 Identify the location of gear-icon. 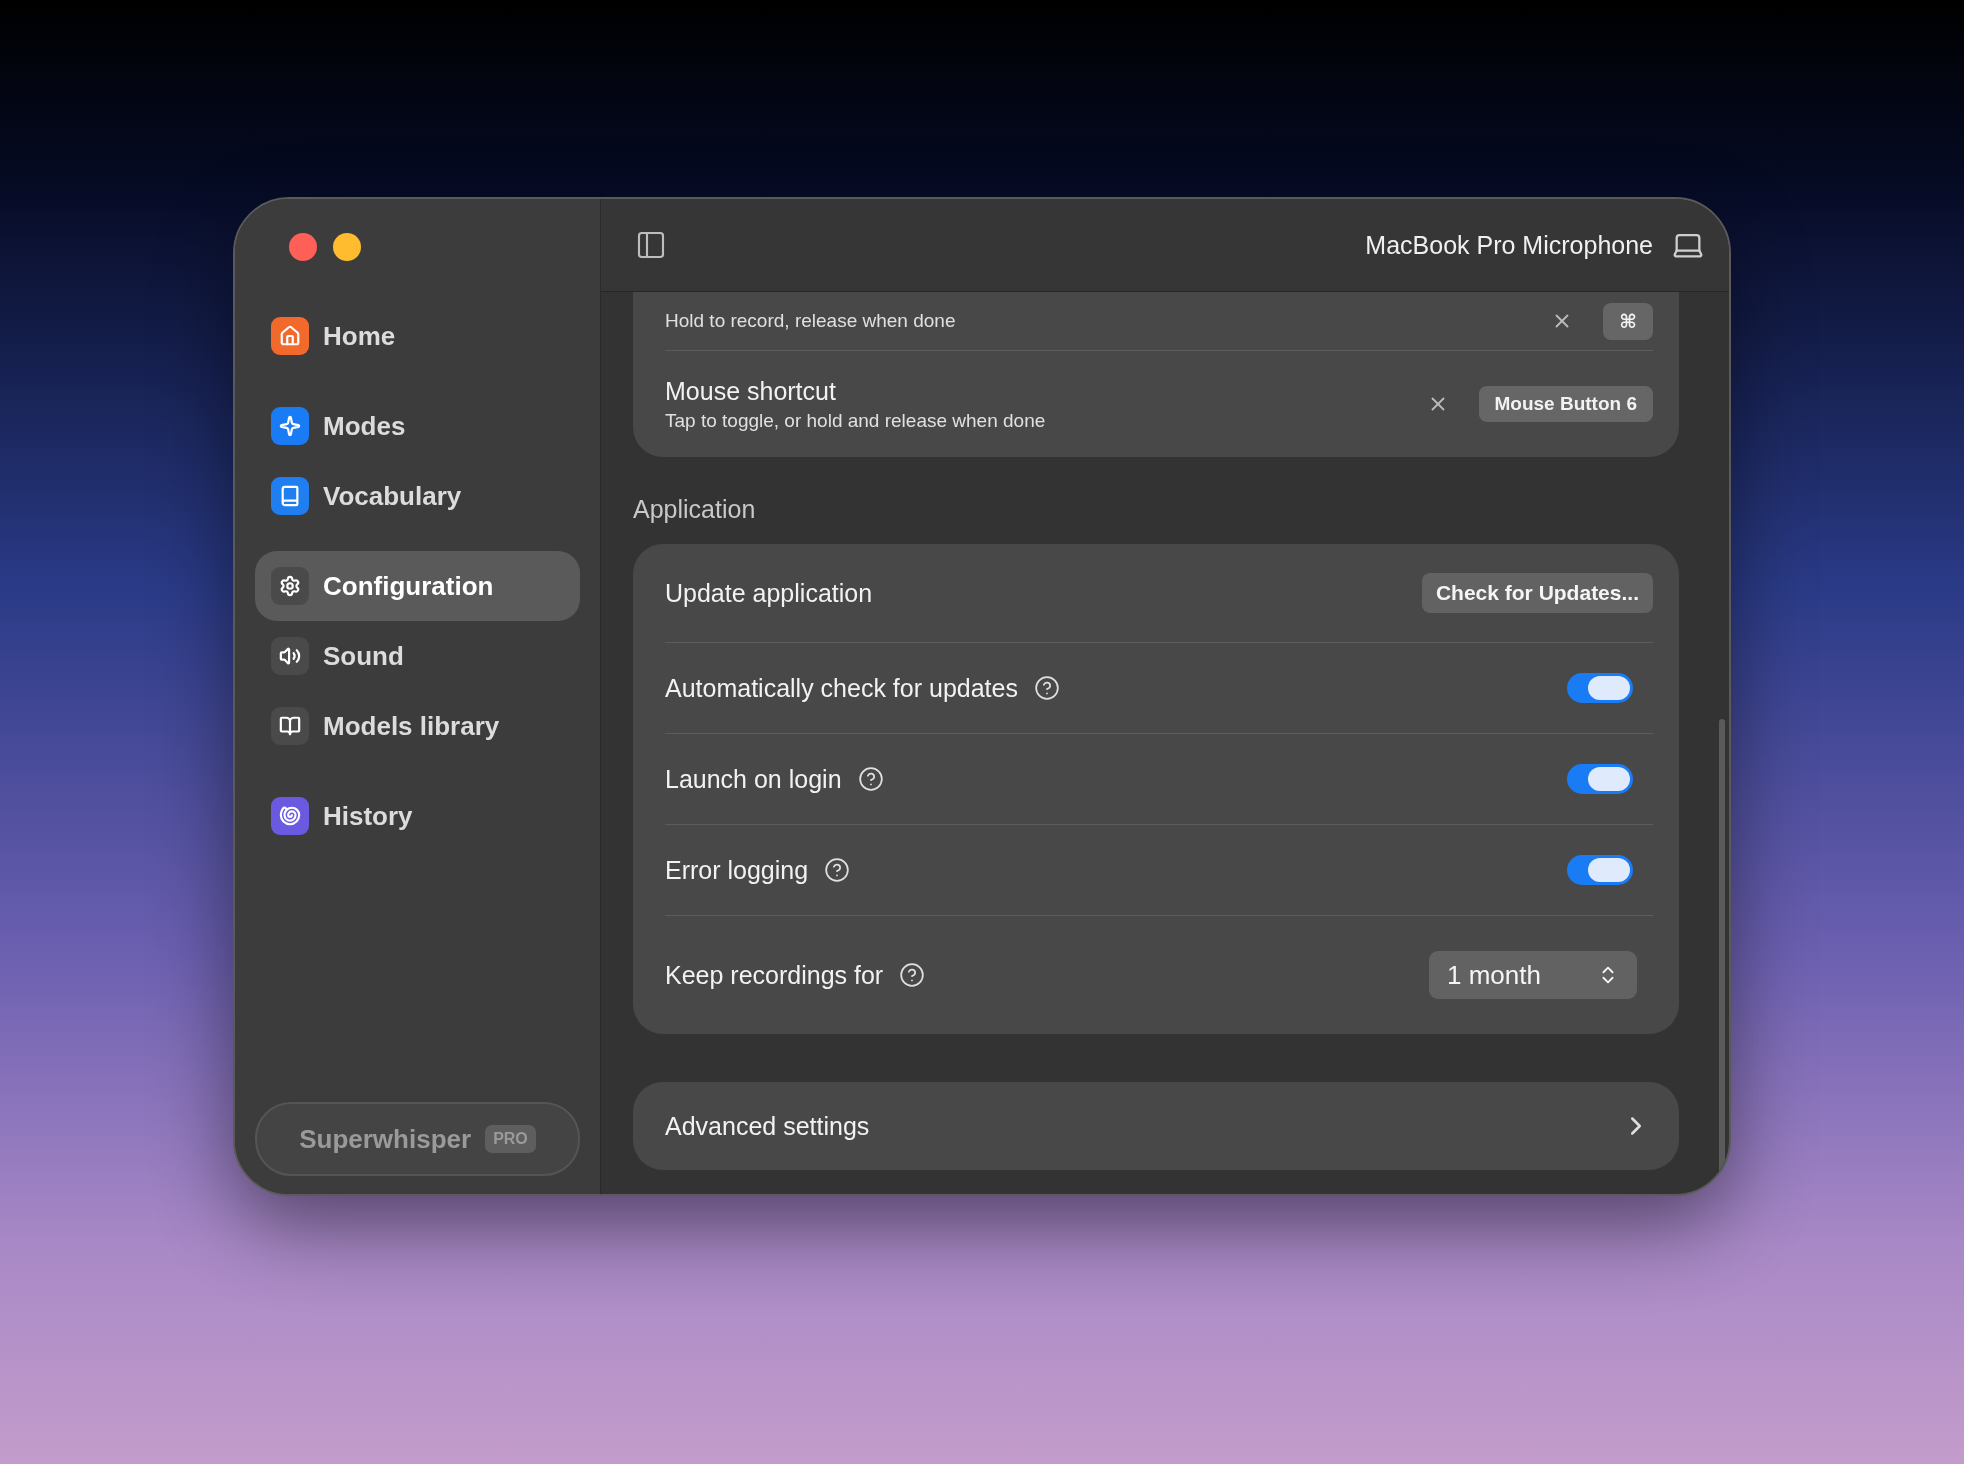
(290, 586).